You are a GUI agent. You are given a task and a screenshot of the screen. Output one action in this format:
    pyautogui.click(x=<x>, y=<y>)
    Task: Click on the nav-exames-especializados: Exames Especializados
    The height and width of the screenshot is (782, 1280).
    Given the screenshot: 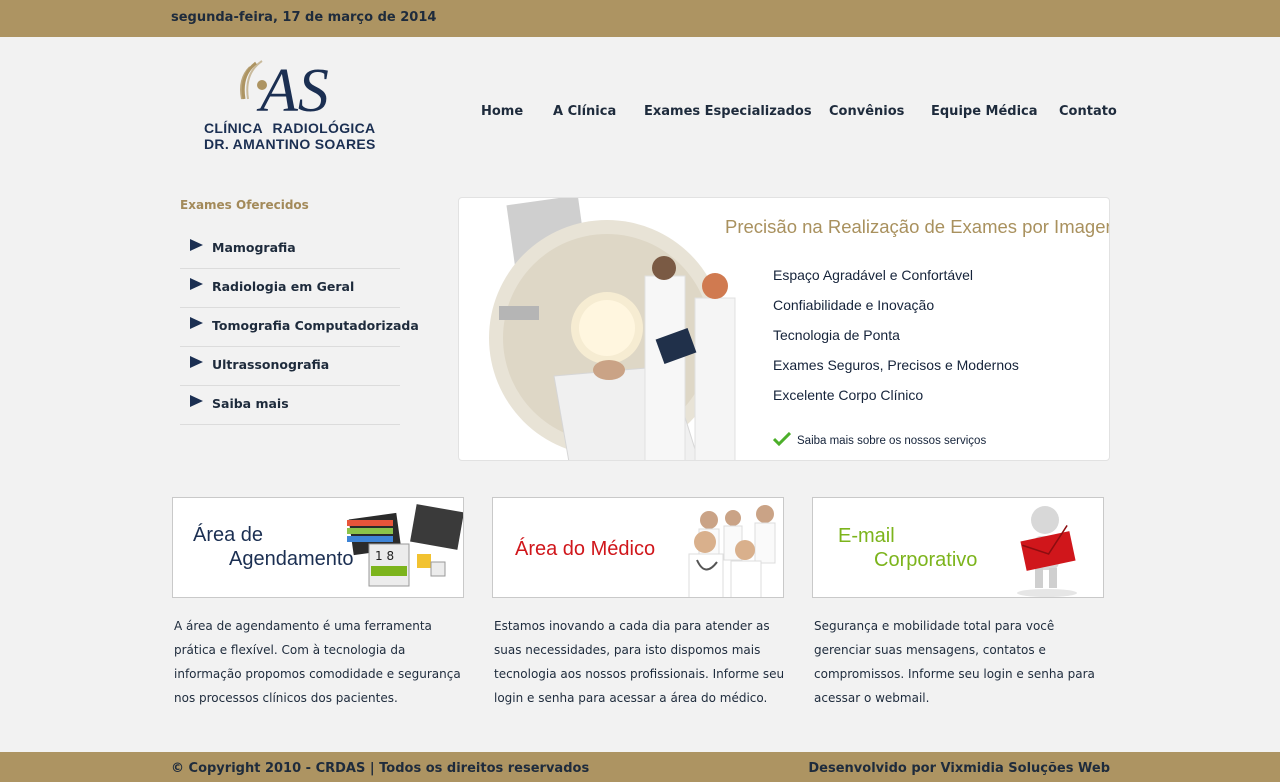 What is the action you would take?
    pyautogui.click(x=728, y=111)
    